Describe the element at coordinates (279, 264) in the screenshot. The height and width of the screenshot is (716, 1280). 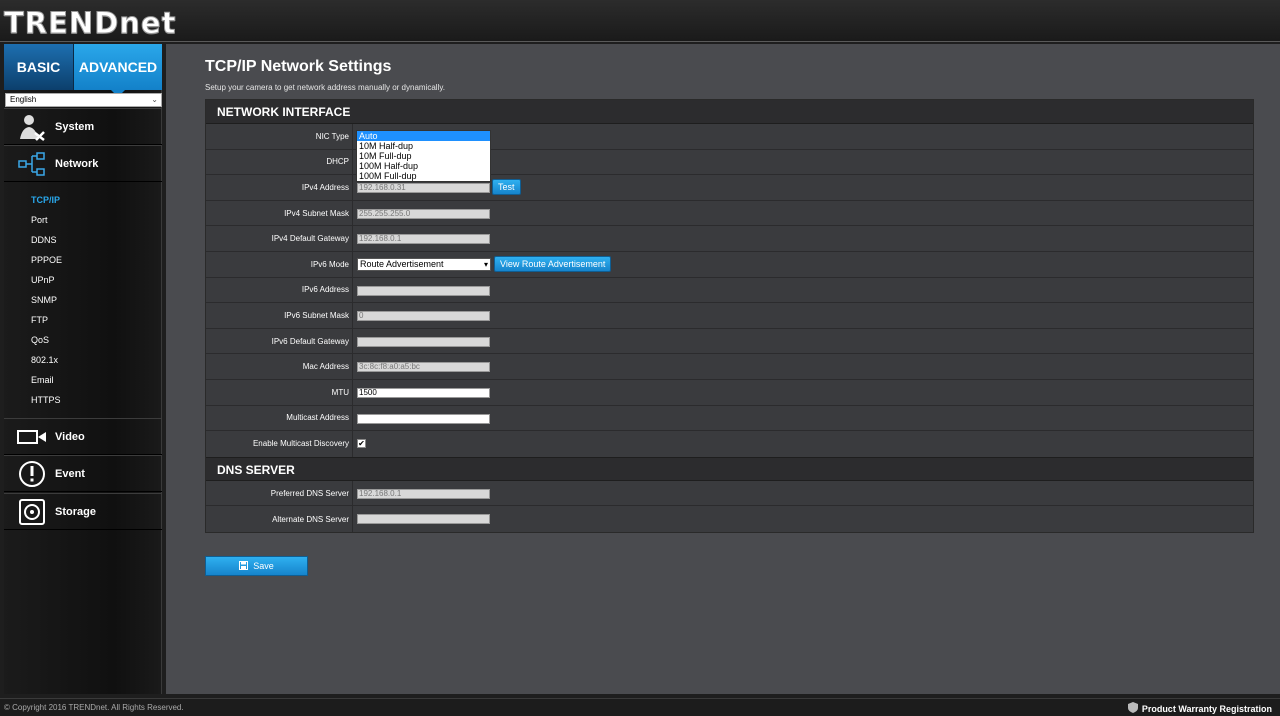
I see `ipv6-mode-label: IPv6 Mode` at that location.